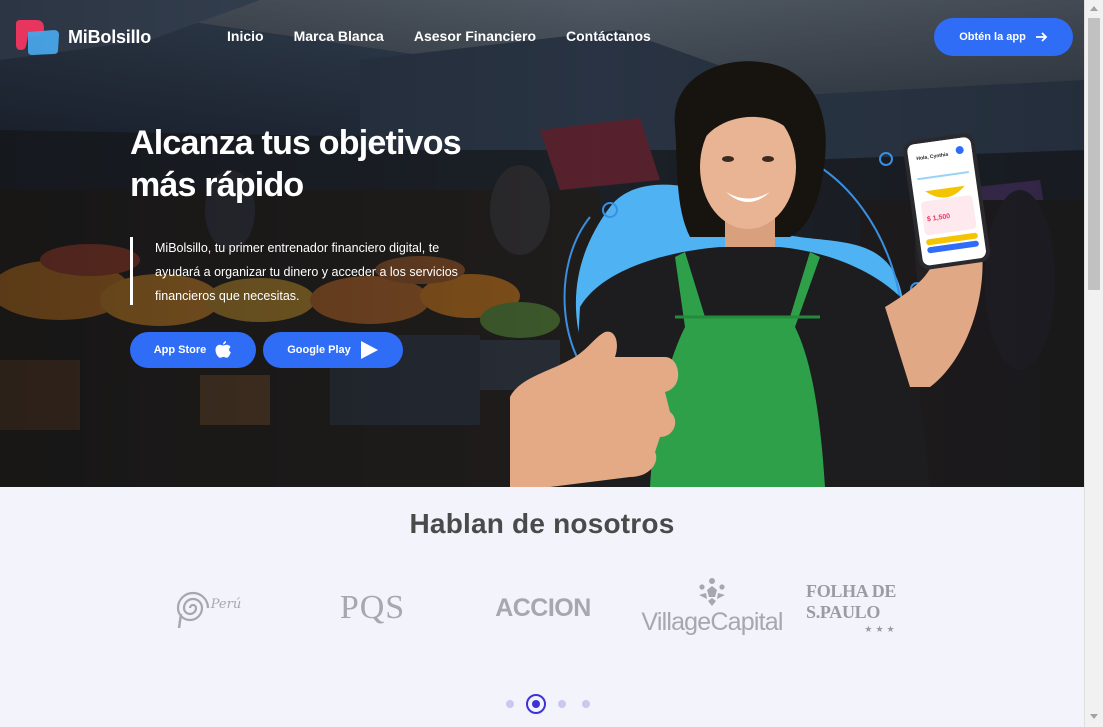 The image size is (1103, 727). Describe the element at coordinates (881, 629) in the screenshot. I see `folha-stars-icon: ★★★` at that location.